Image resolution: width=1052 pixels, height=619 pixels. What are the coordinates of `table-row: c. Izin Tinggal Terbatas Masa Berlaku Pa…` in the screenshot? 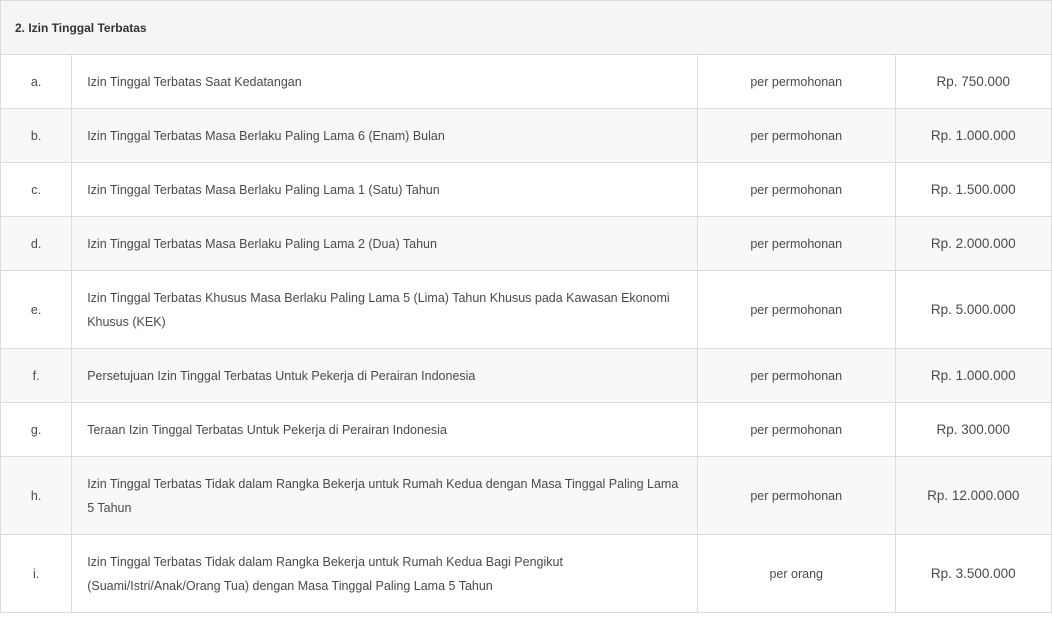 It's located at (526, 189).